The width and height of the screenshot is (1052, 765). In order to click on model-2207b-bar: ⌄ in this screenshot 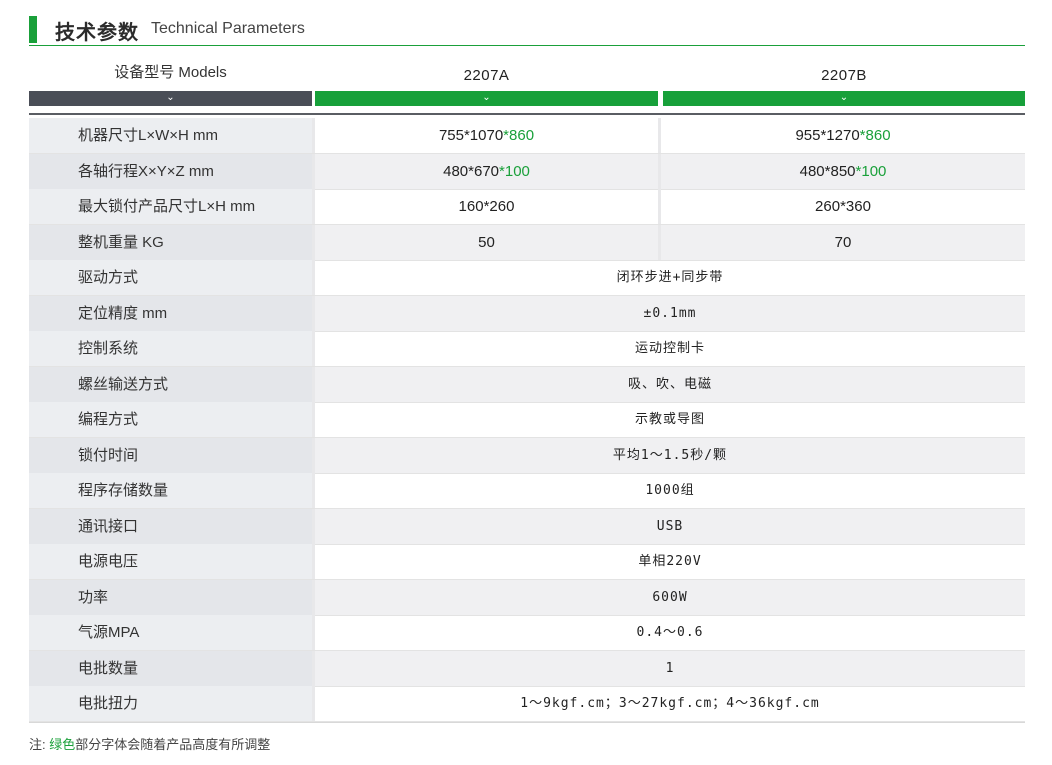, I will do `click(844, 98)`.